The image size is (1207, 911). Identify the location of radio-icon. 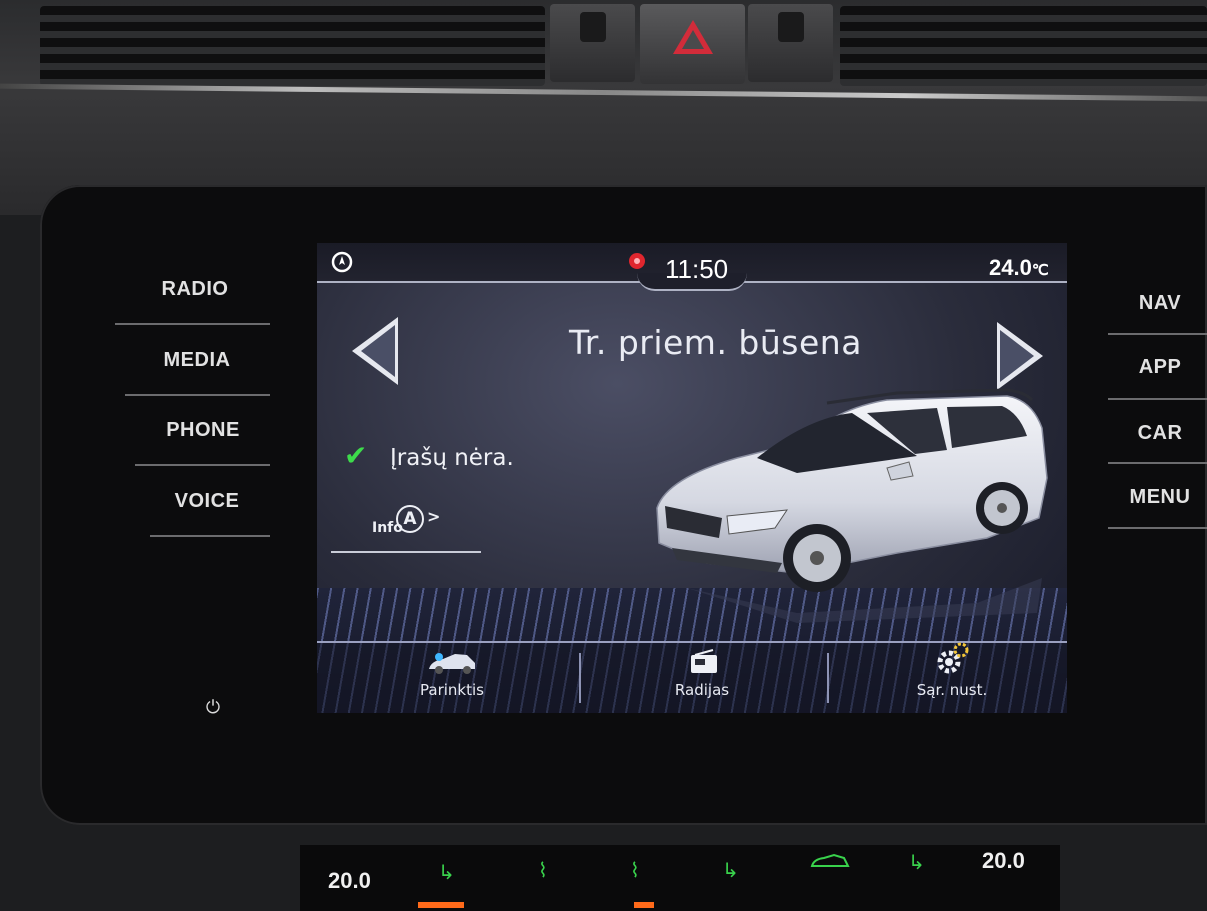
(704, 661).